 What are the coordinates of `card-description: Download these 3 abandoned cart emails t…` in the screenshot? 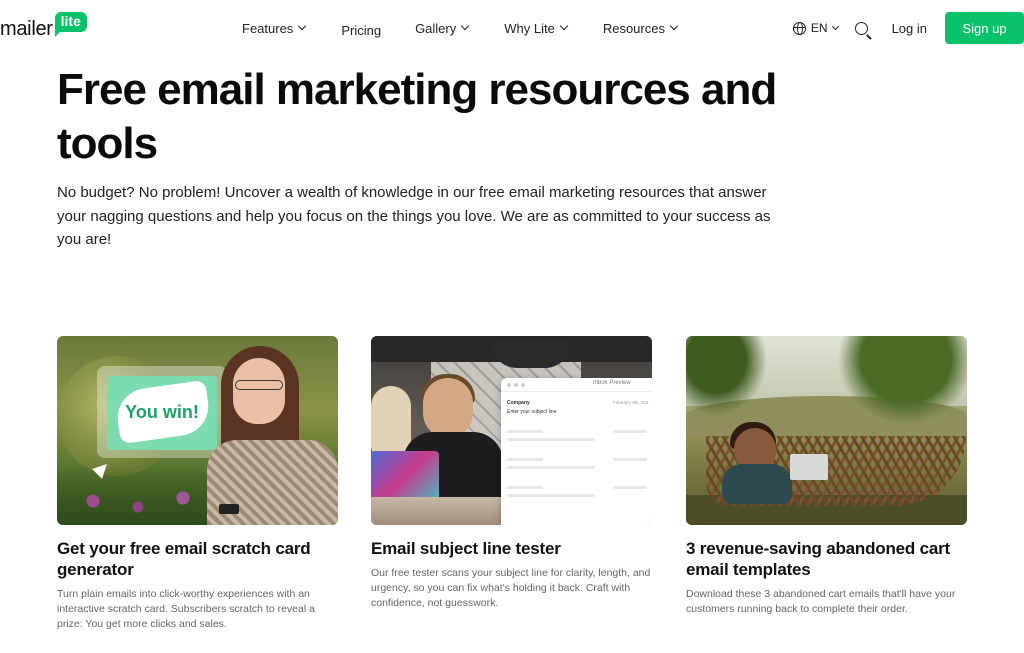 It's located at (821, 601).